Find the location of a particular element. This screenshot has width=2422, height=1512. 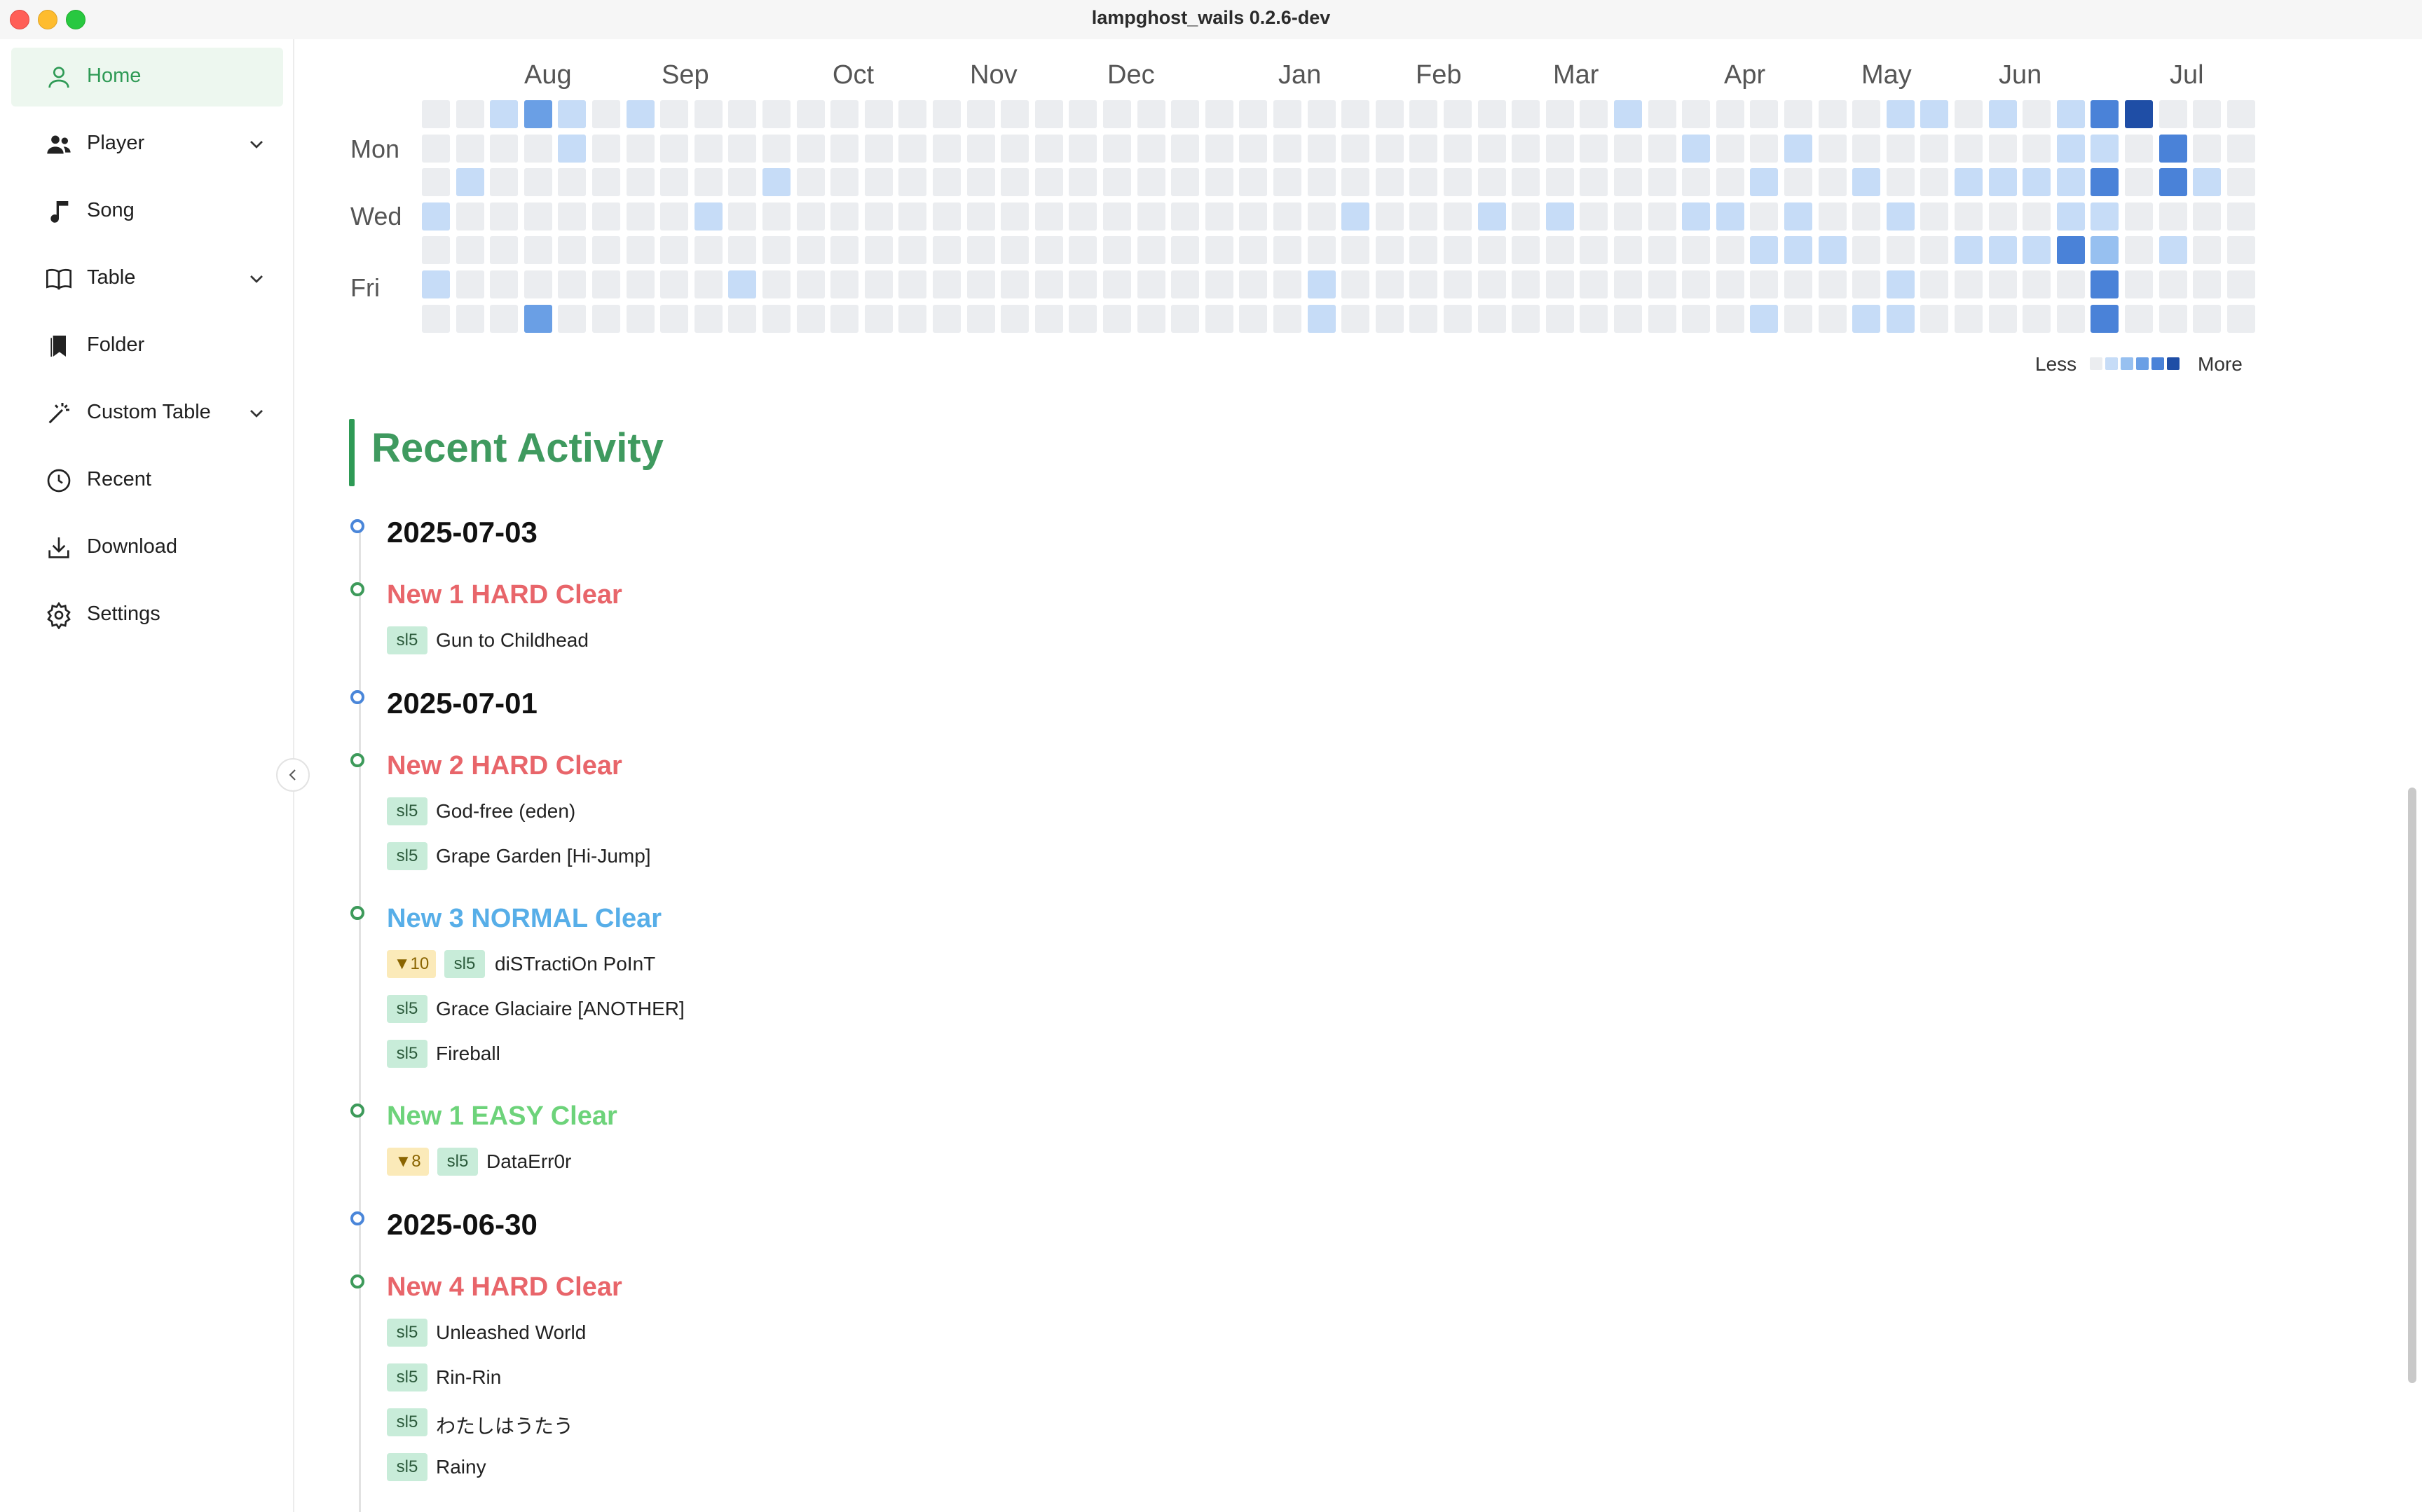

chevron-down-icon is located at coordinates (257, 413).